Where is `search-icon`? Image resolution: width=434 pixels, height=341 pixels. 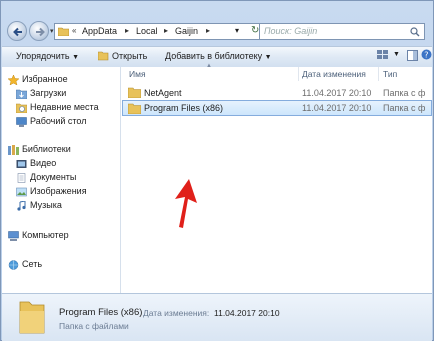
search-icon is located at coordinates (415, 32).